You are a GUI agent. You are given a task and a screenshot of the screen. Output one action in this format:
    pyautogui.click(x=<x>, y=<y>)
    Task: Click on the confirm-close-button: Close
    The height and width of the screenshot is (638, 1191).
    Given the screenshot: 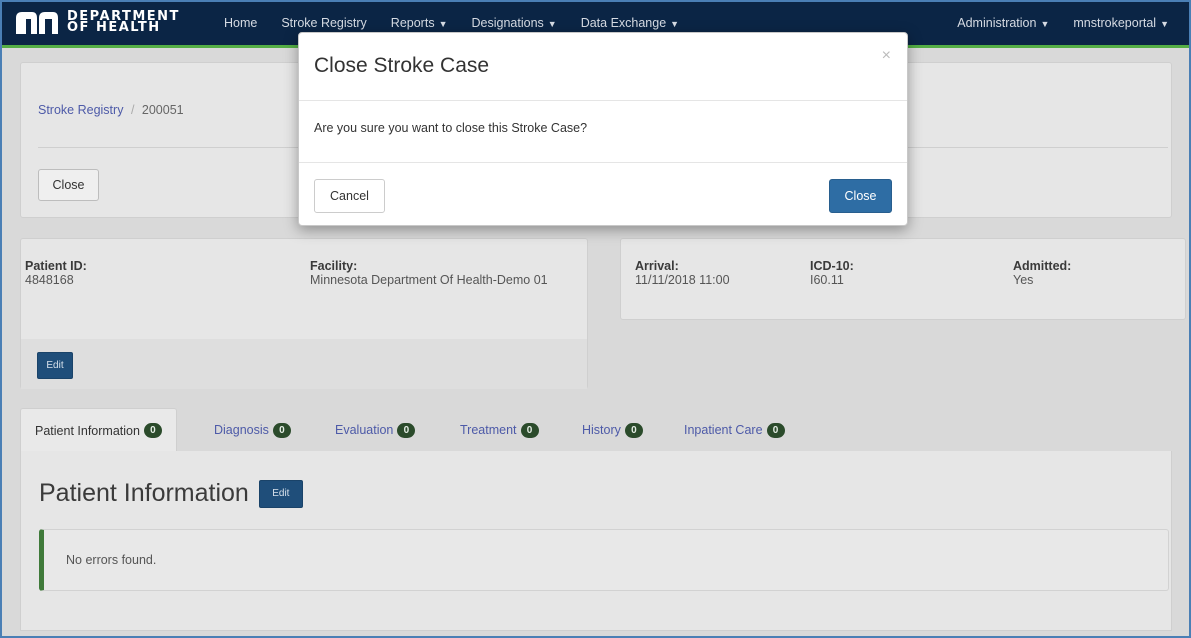 What is the action you would take?
    pyautogui.click(x=860, y=196)
    